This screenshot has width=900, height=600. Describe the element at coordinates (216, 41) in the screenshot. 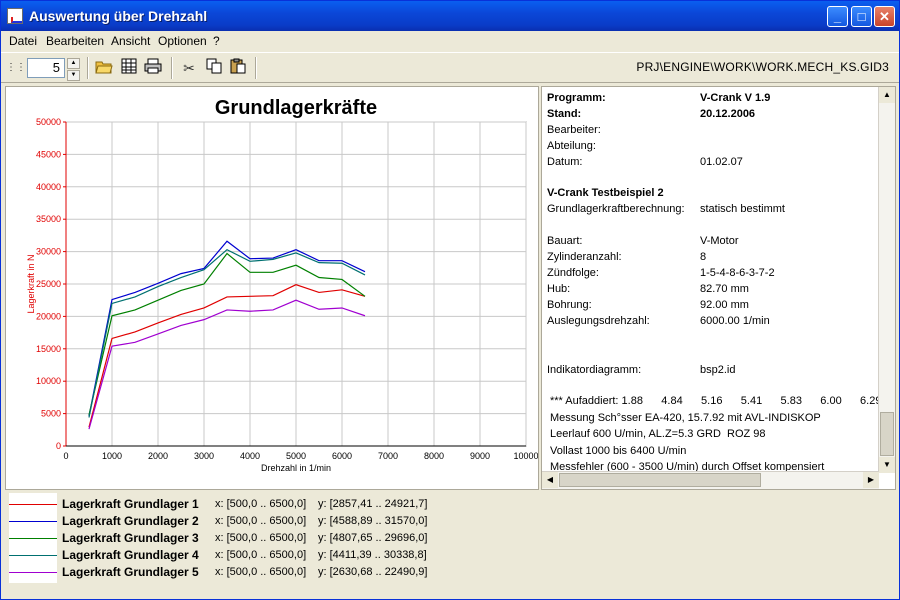

I see `menu-help: ?` at that location.